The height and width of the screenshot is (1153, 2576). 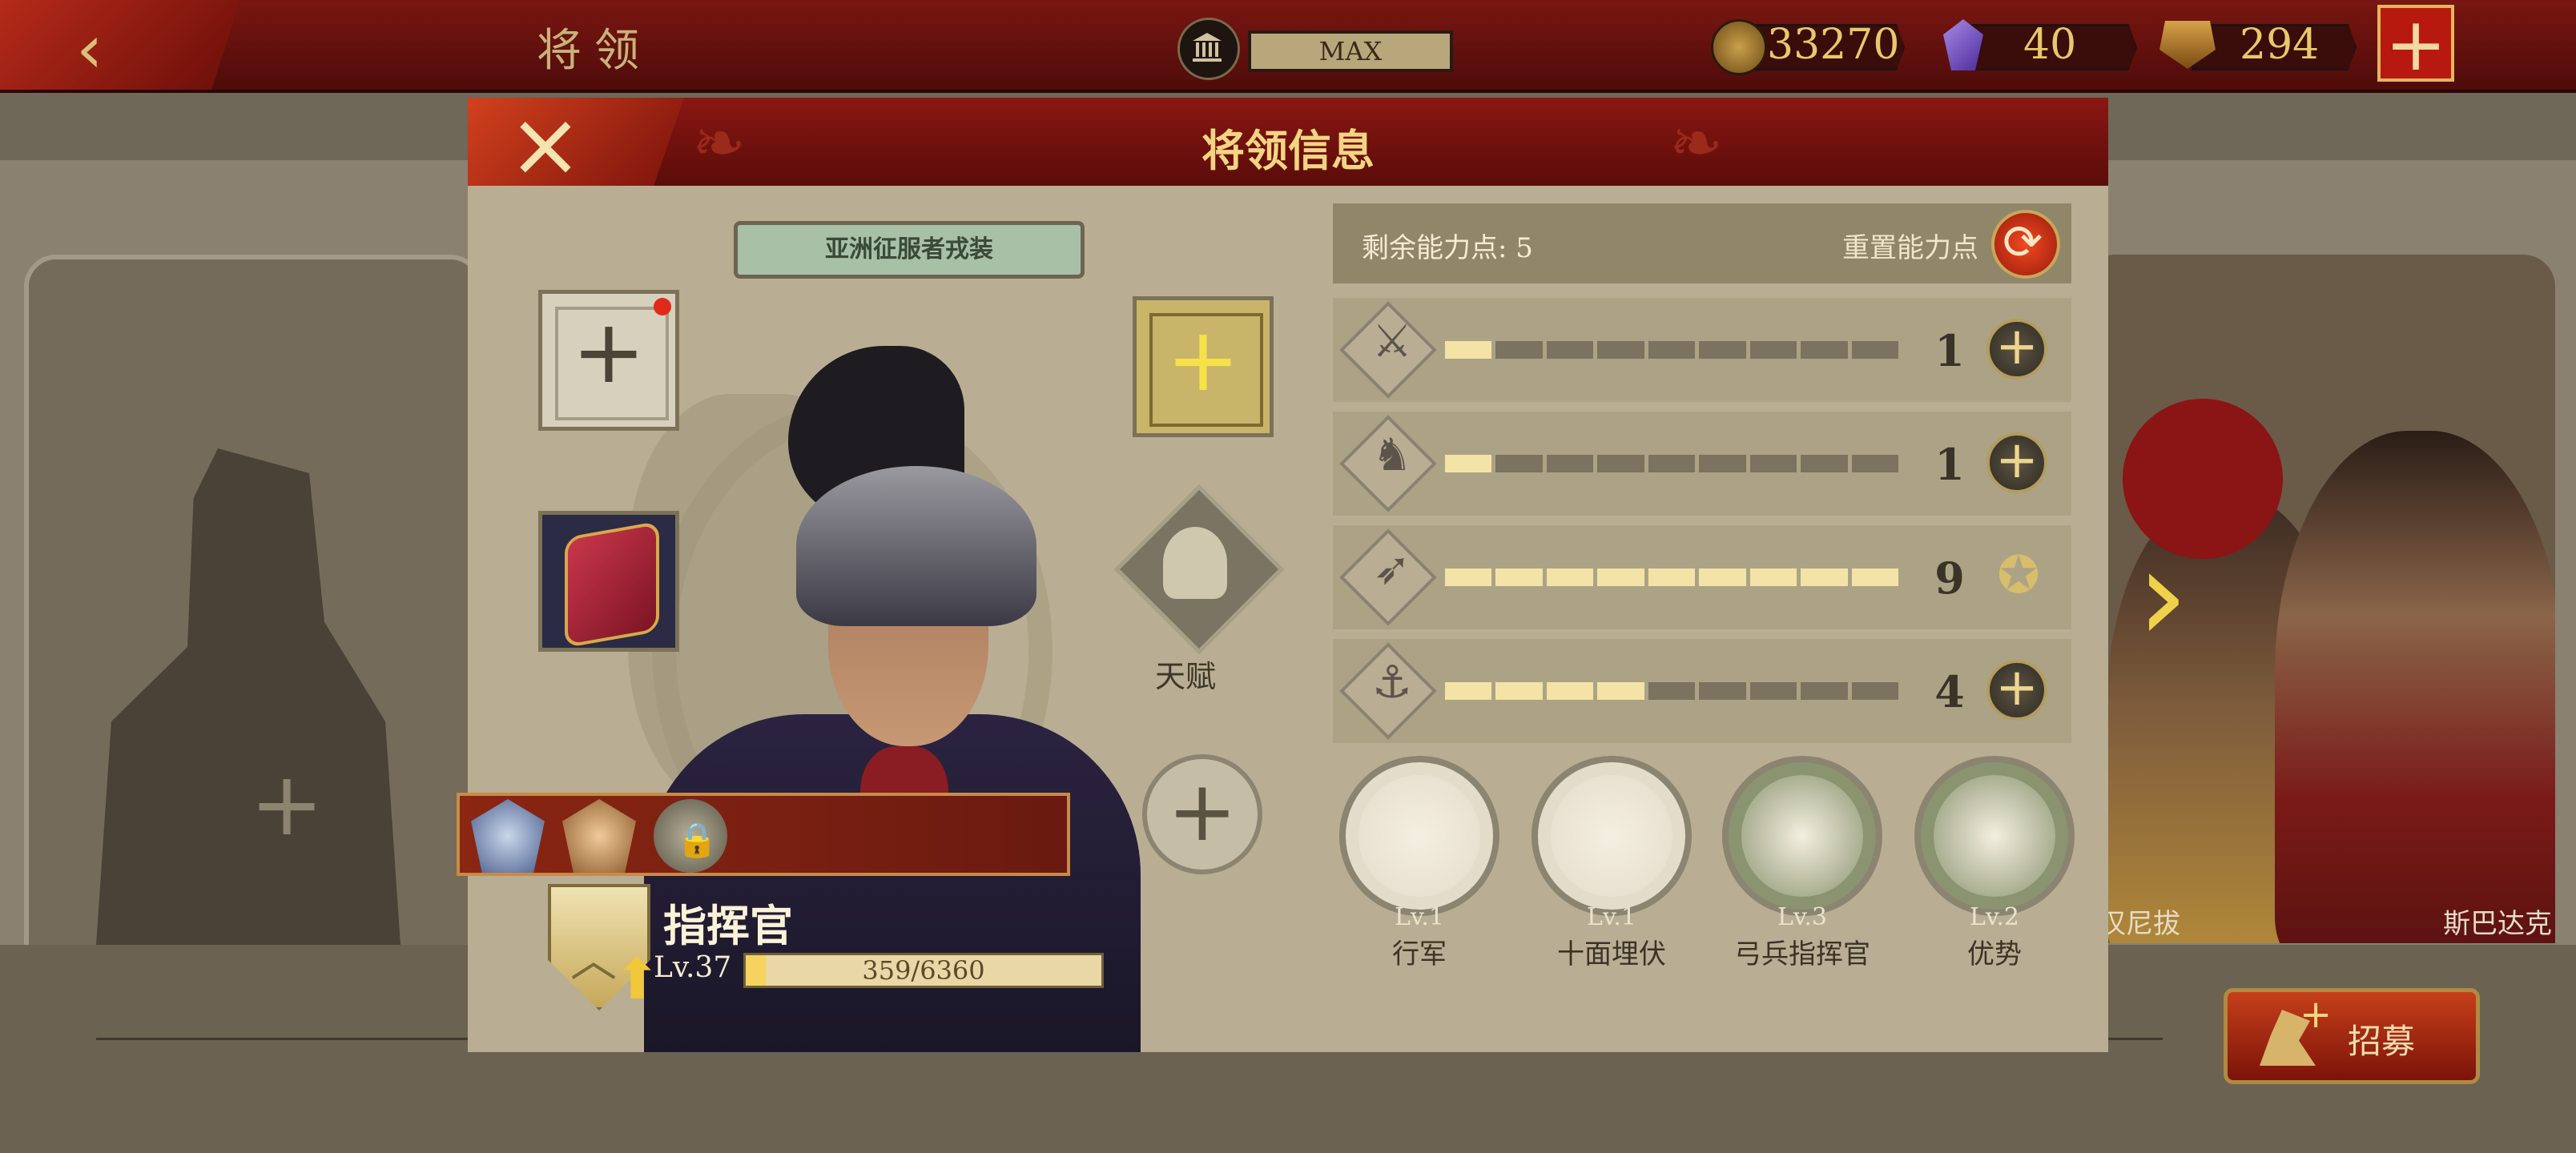 I want to click on equip-slot-add: +, so click(x=1203, y=367).